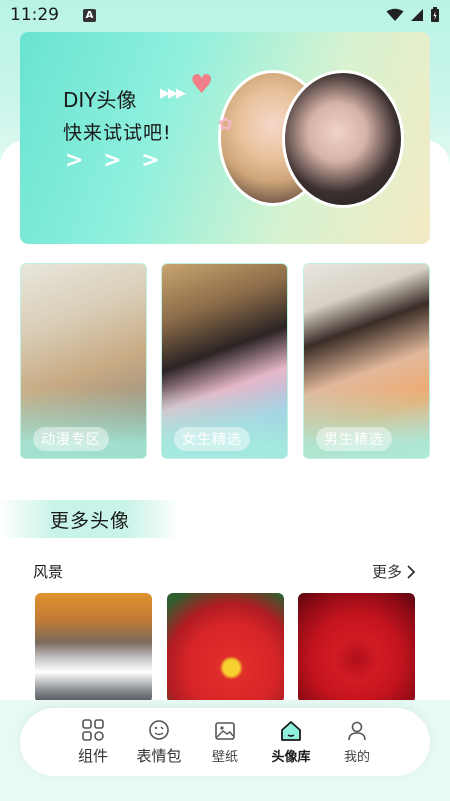  I want to click on scenery-thumb-mountain, so click(93, 648).